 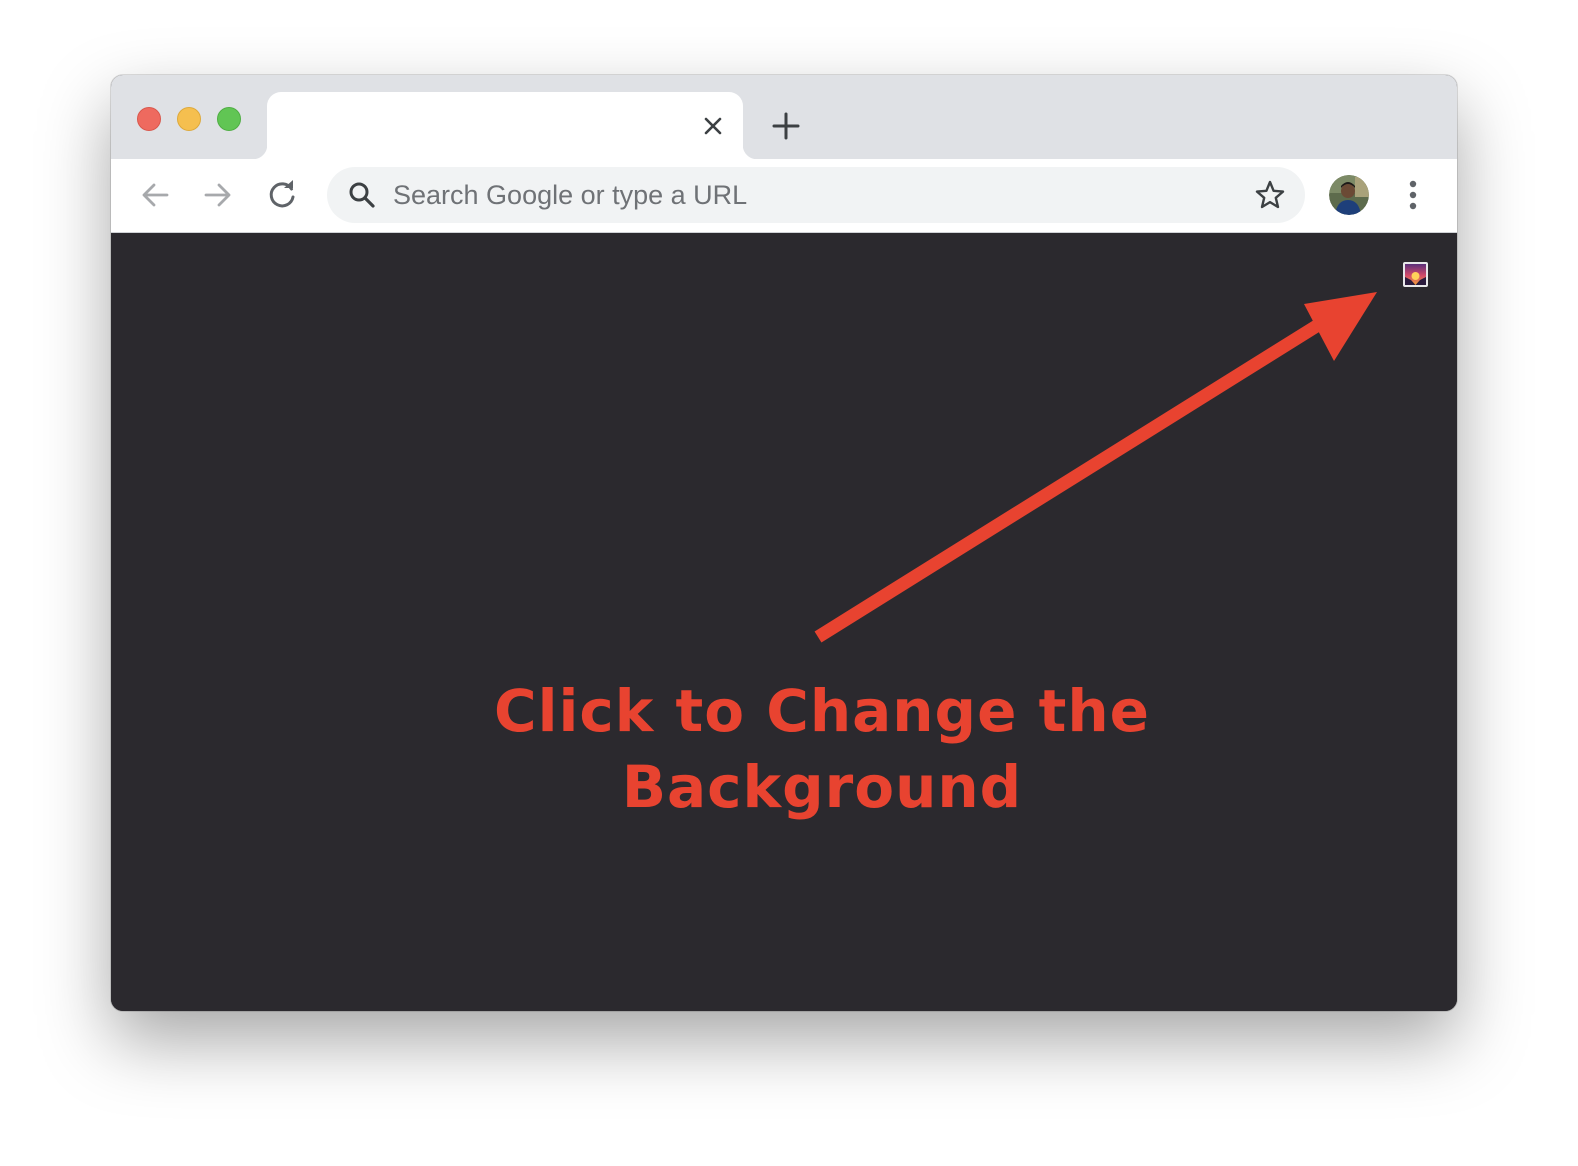 I want to click on active-tab, so click(x=505, y=125).